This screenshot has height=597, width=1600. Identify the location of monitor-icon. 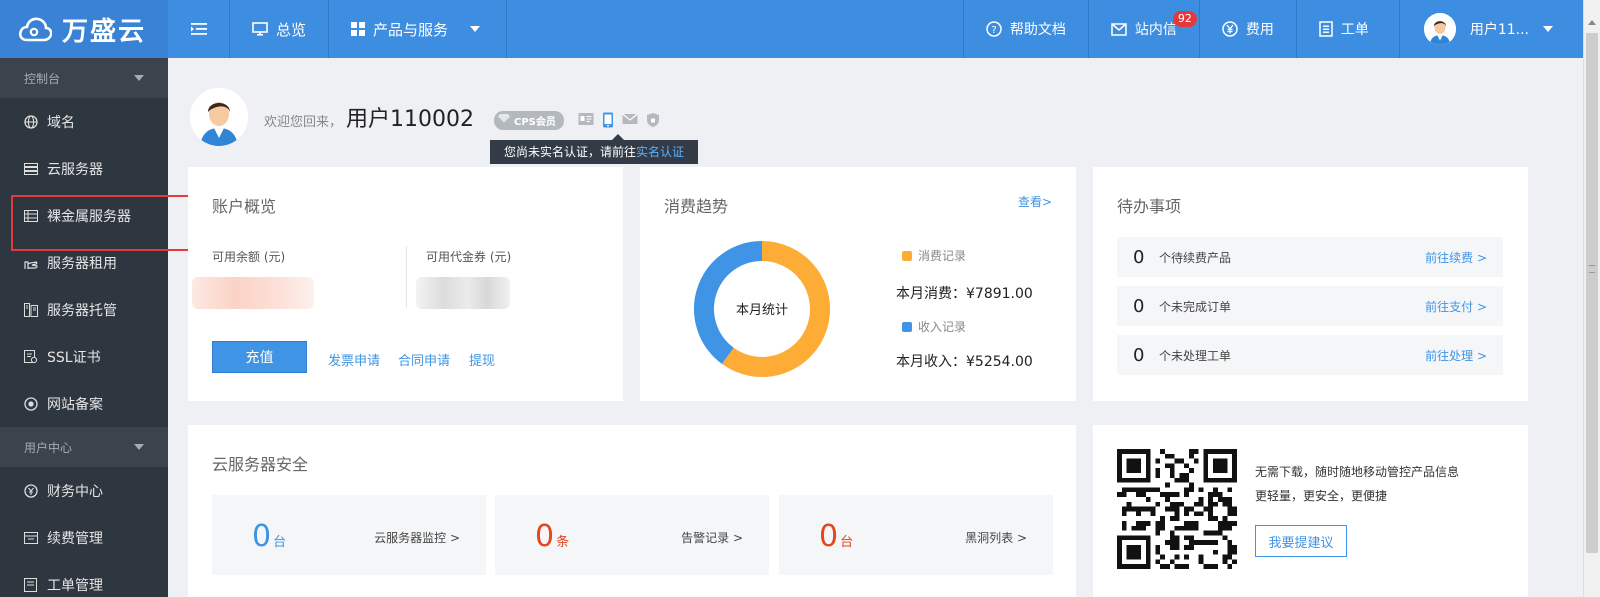
(260, 28).